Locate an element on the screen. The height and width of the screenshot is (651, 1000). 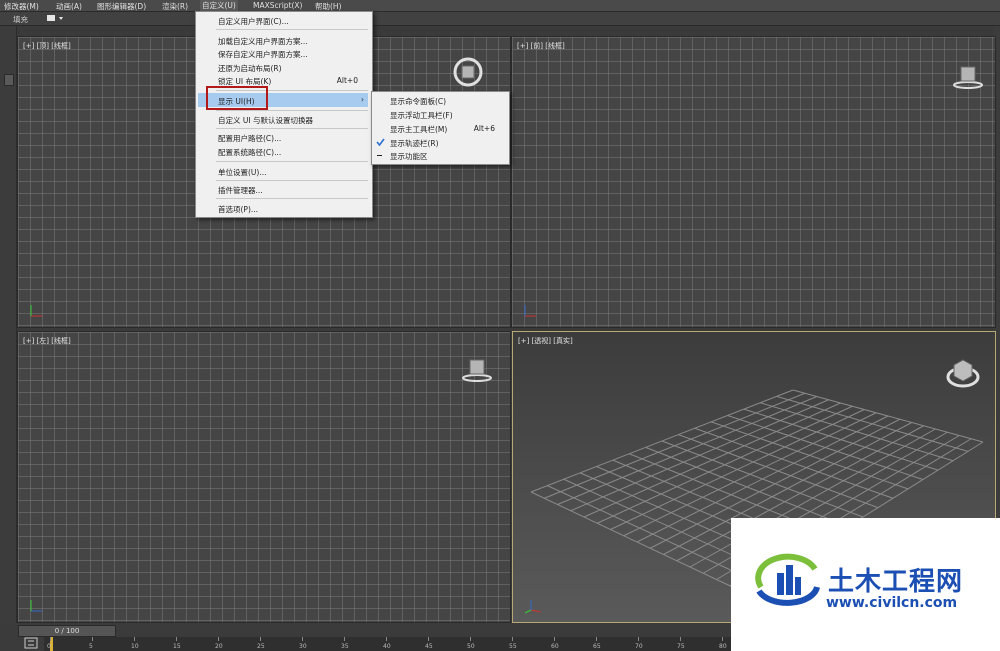
dash-icon is located at coordinates (379, 155).